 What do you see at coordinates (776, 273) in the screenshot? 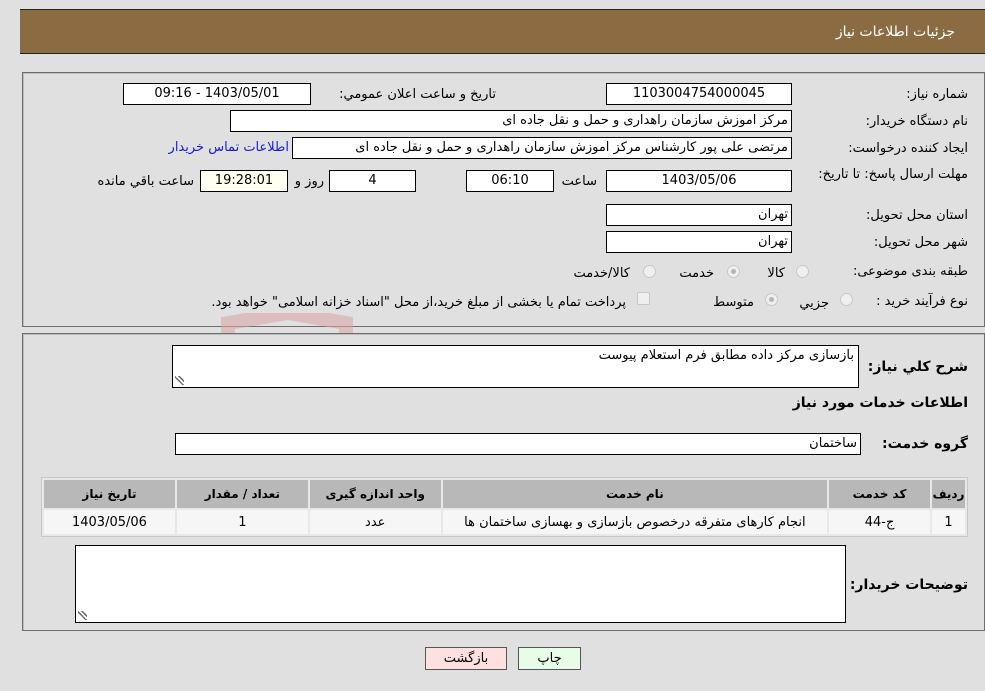
I see `category-option-goods: کالا` at bounding box center [776, 273].